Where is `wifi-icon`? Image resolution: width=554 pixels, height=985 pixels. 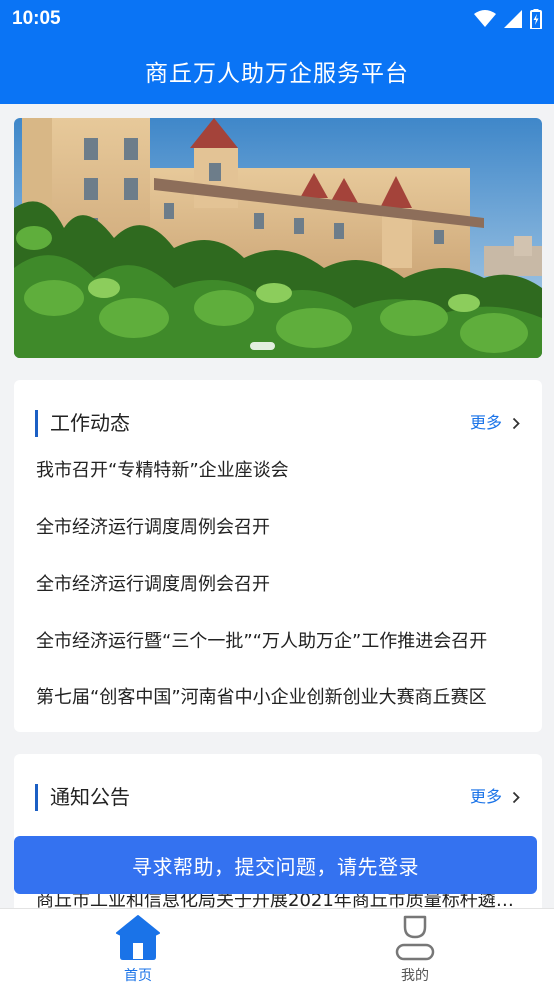 wifi-icon is located at coordinates (485, 18).